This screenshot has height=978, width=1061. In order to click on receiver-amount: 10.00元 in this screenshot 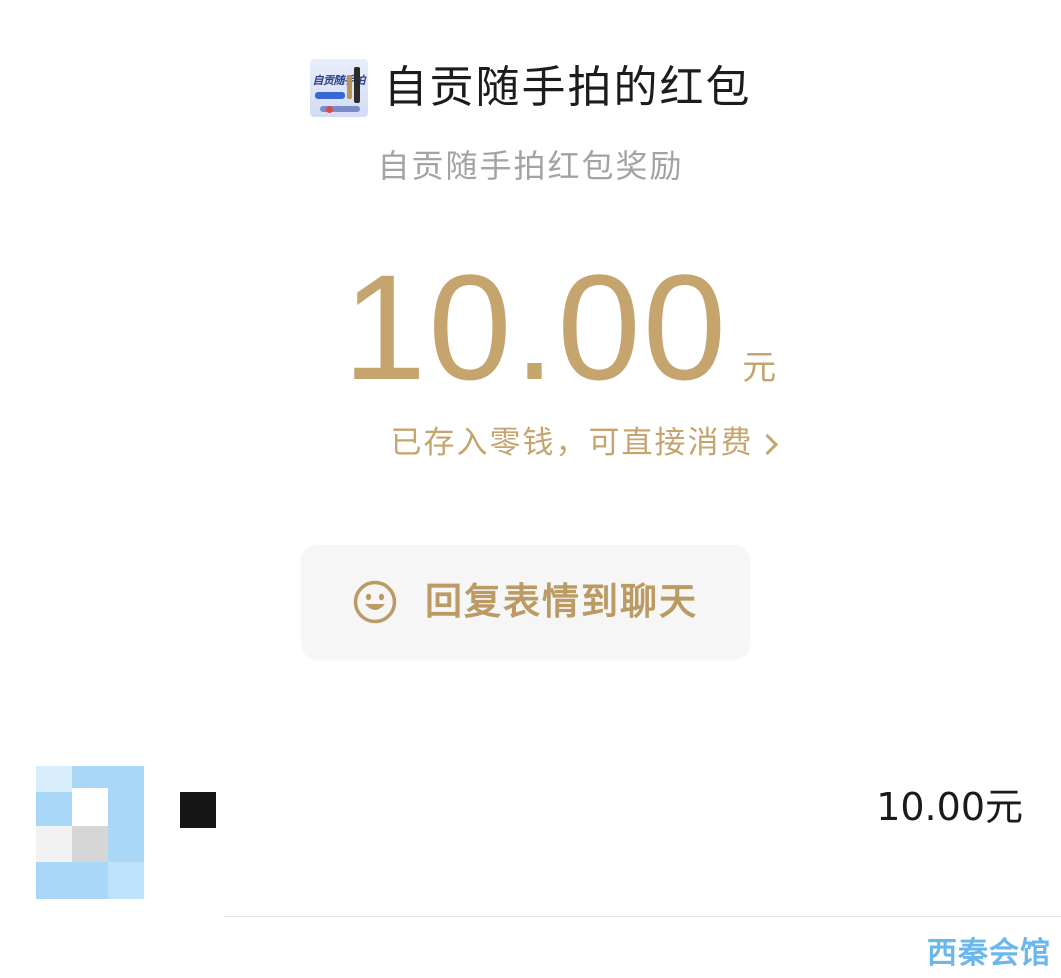, I will do `click(949, 807)`.